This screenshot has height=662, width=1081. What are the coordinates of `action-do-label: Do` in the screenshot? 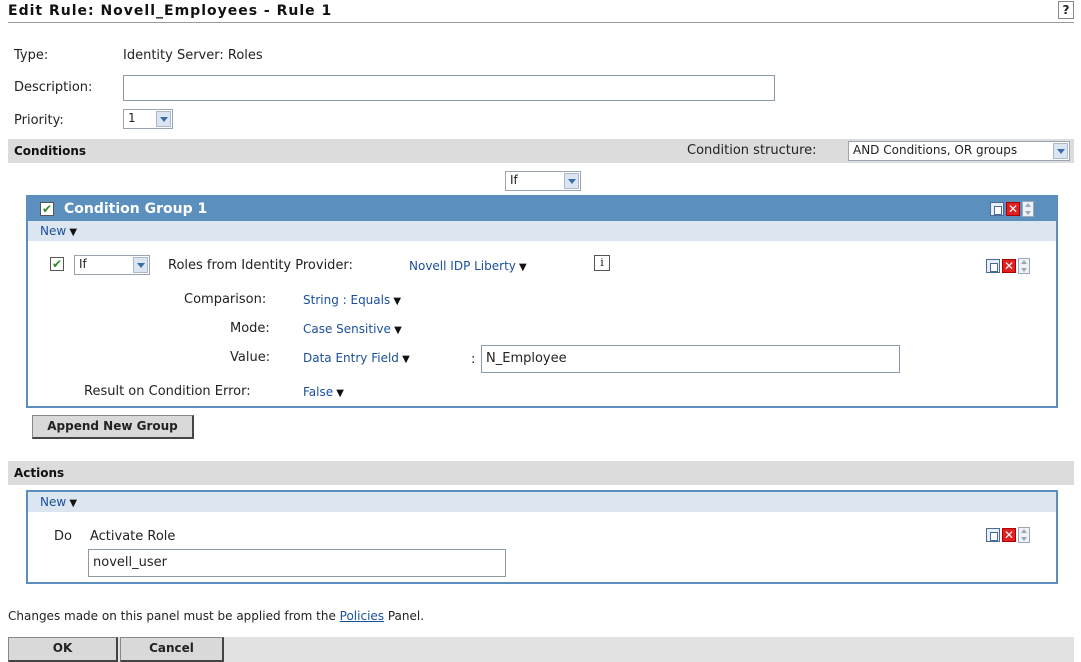 It's located at (63, 536).